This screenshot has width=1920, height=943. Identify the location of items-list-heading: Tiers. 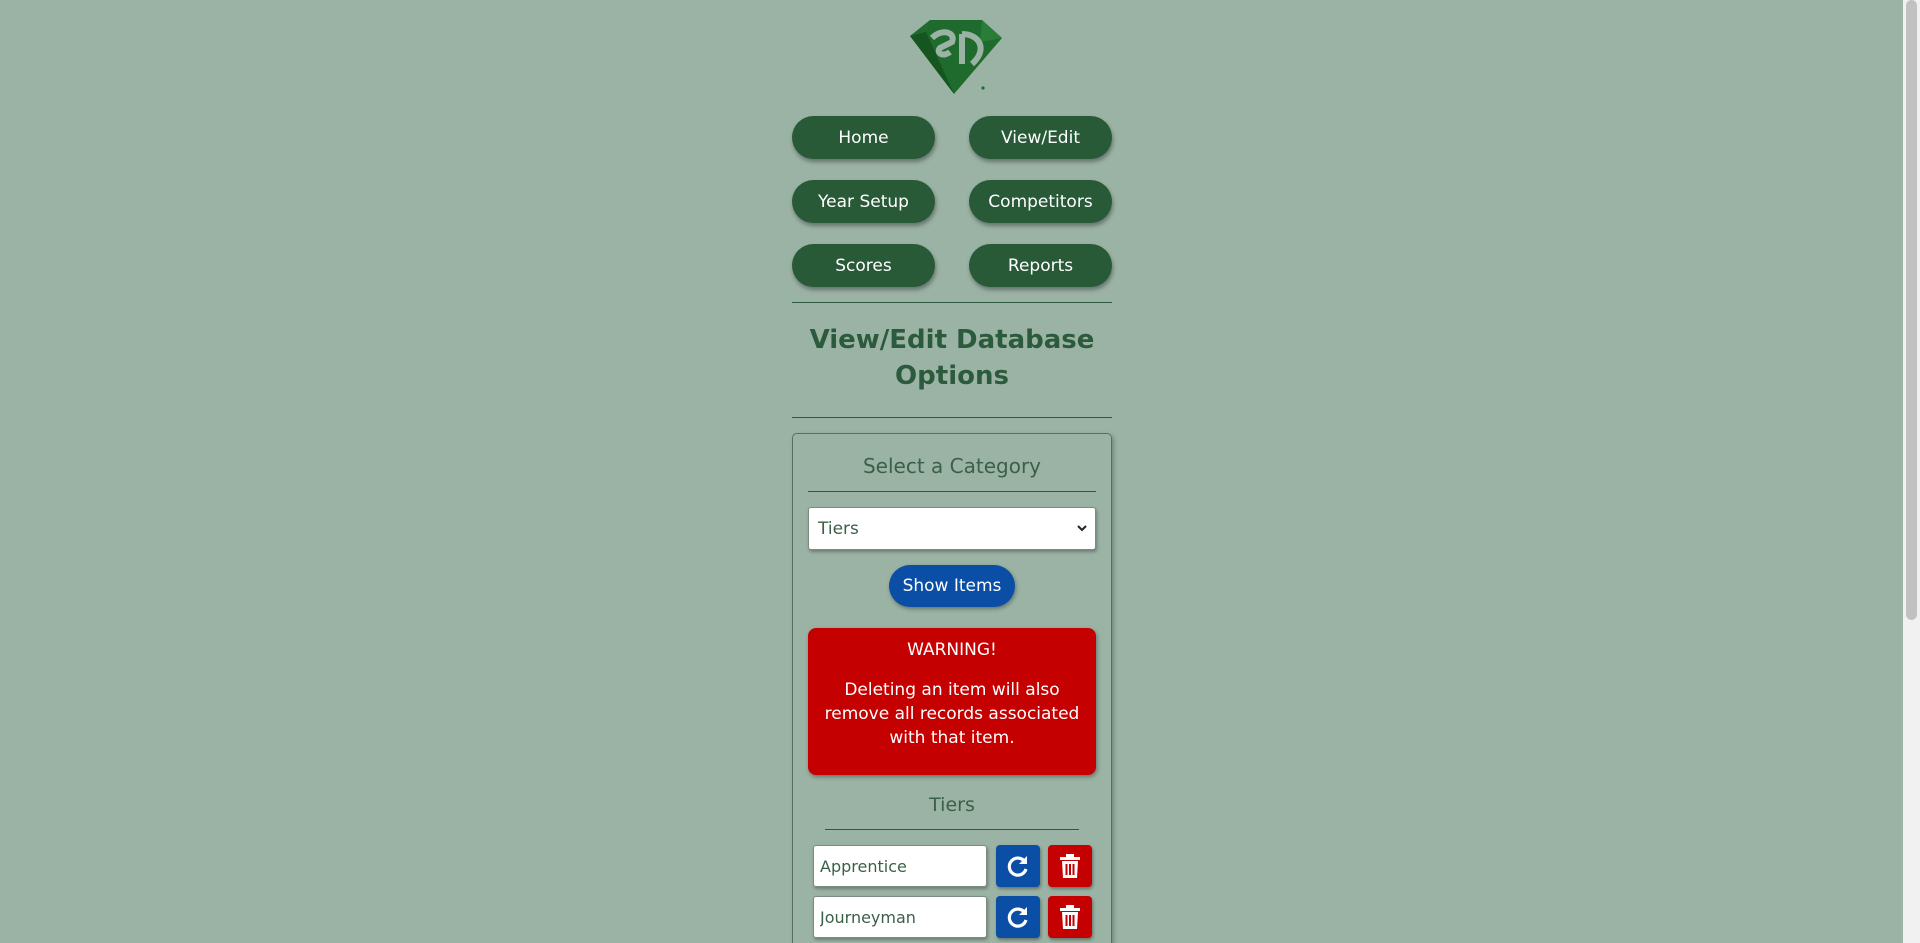
(952, 805).